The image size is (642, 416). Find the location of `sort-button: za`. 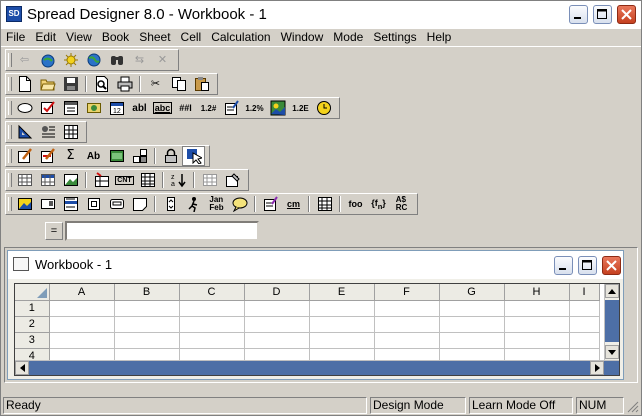

sort-button: za is located at coordinates (178, 180).